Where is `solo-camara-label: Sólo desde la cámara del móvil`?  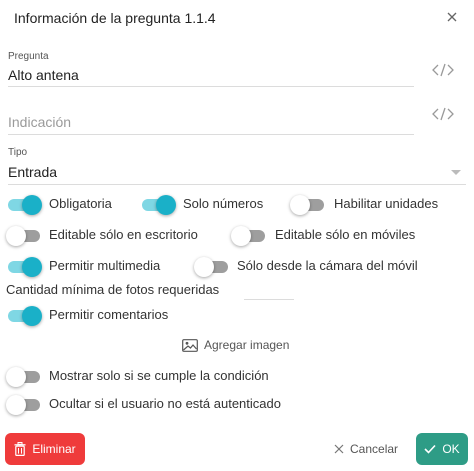
solo-camara-label: Sólo desde la cámara del móvil is located at coordinates (327, 265).